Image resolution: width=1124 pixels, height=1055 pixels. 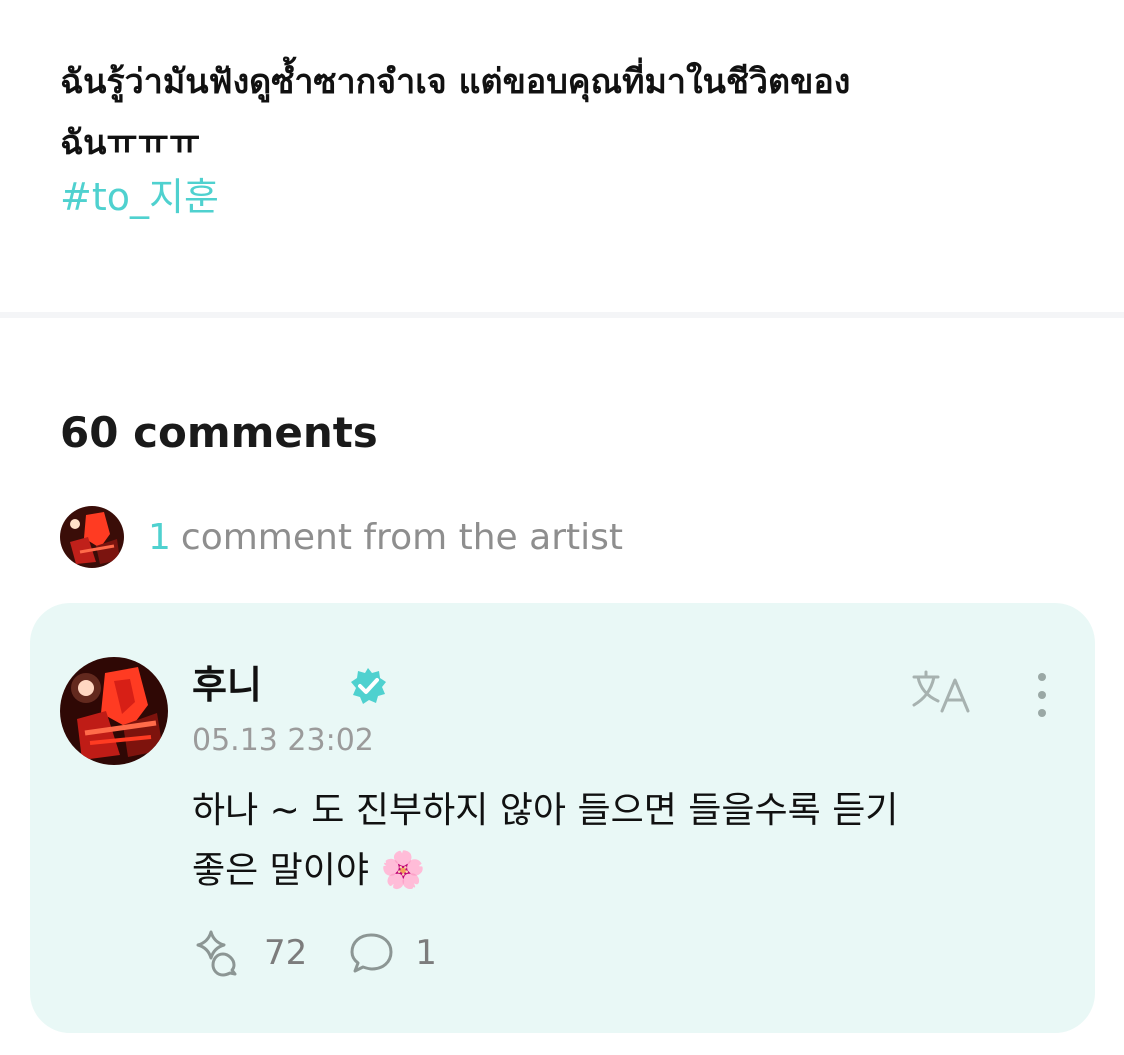 What do you see at coordinates (130, 143) in the screenshot?
I see `post-text-line-2: ฉันㅠㅠㅠ` at bounding box center [130, 143].